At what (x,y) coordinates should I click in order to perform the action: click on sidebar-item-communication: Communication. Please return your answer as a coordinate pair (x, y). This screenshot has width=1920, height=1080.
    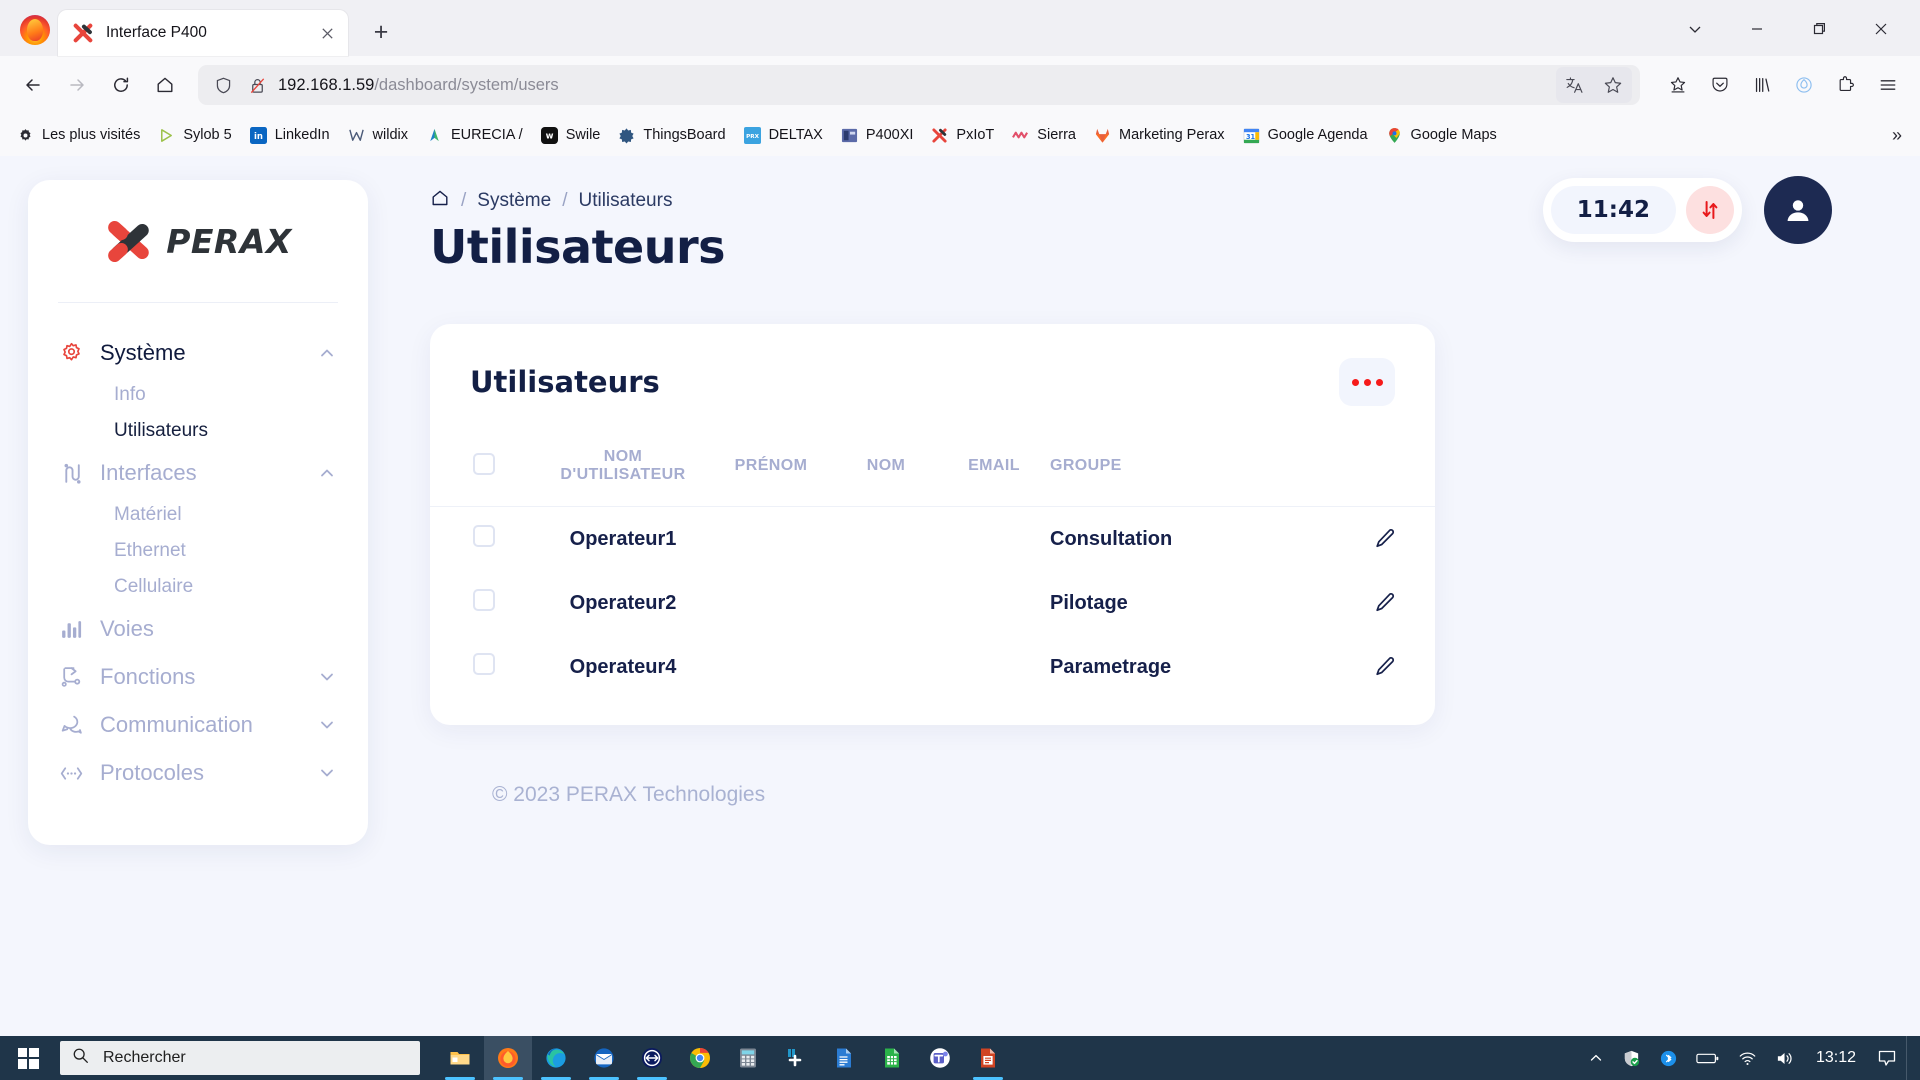
    Looking at the image, I should click on (198, 725).